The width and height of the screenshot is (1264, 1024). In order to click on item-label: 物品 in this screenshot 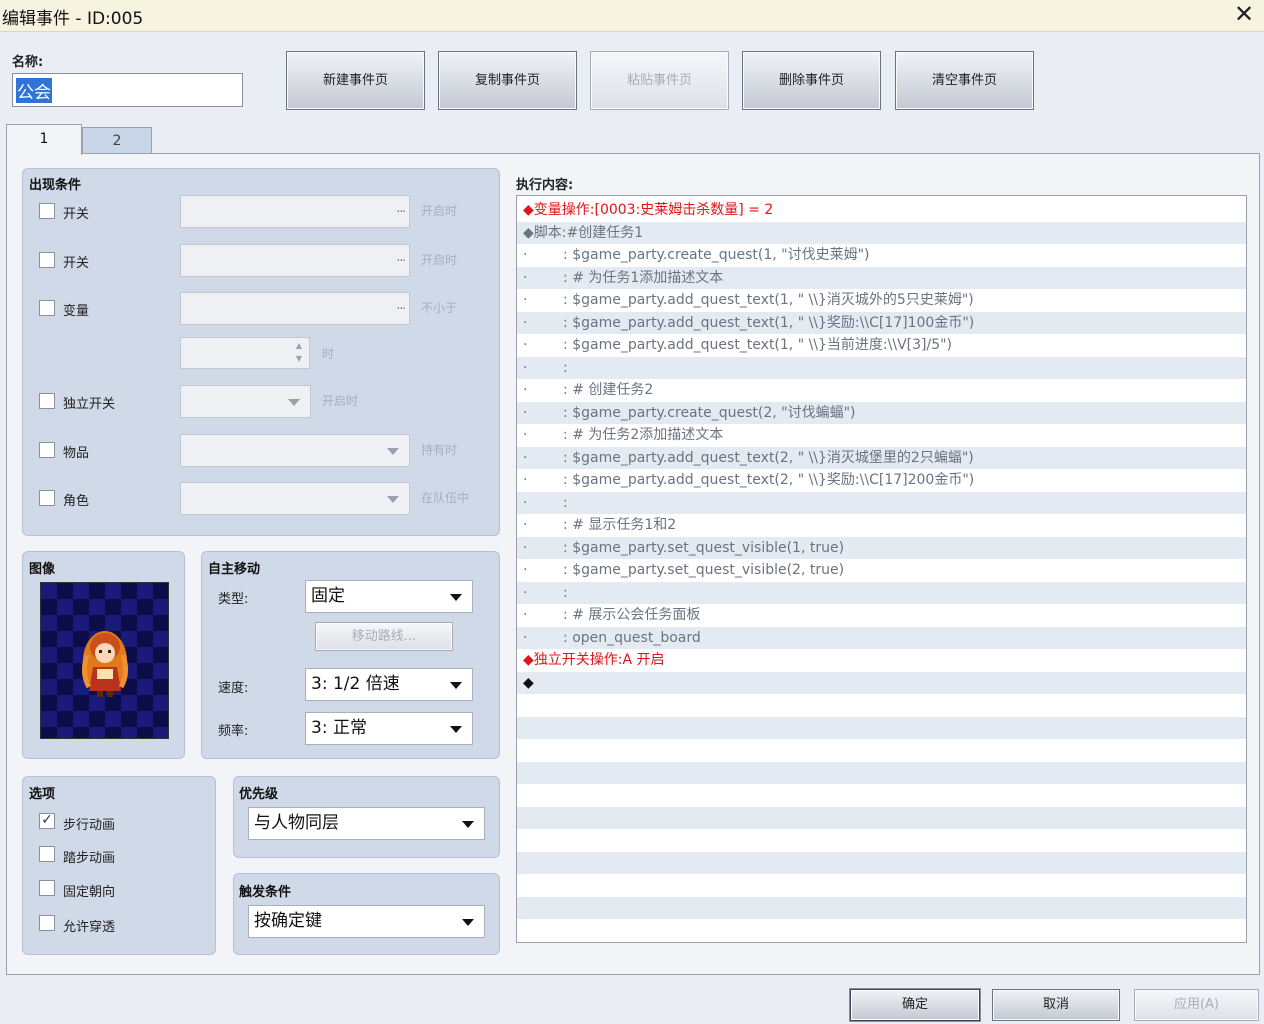, I will do `click(76, 453)`.